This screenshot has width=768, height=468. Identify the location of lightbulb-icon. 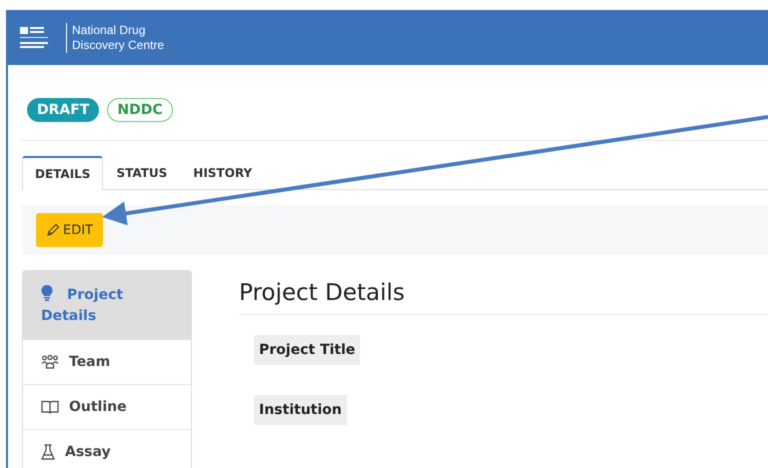
(47, 293).